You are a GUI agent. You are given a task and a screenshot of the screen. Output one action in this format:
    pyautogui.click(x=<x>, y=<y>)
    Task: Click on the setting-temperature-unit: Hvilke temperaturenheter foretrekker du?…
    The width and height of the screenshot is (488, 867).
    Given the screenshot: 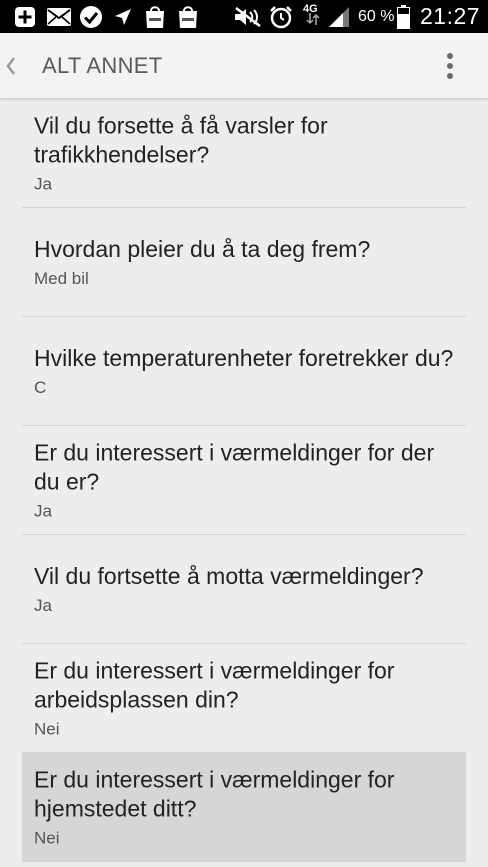 What is the action you would take?
    pyautogui.click(x=244, y=371)
    